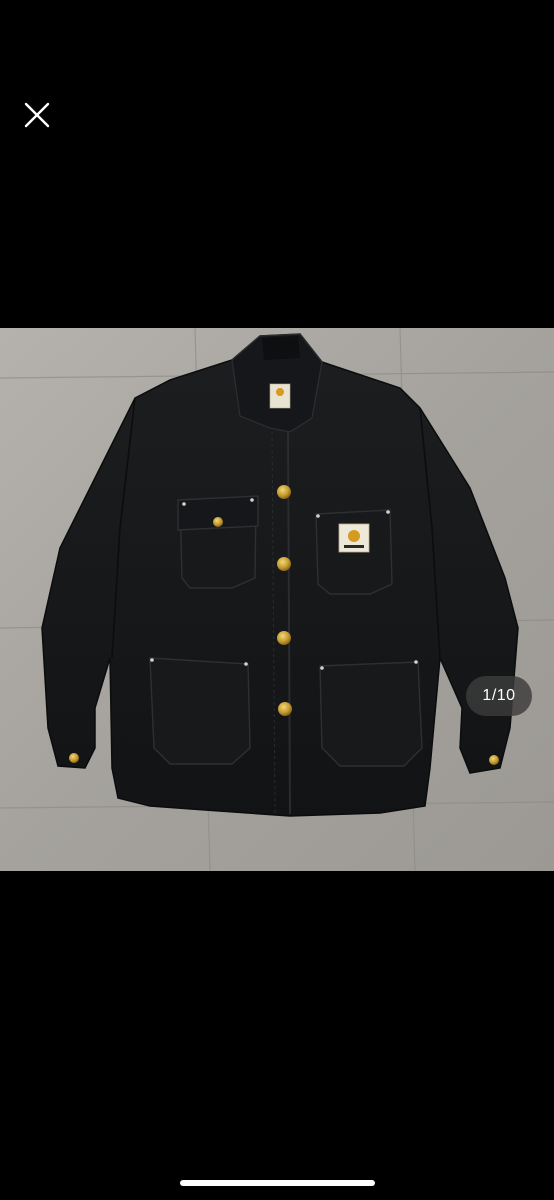 The image size is (554, 1200). I want to click on home-indicator, so click(277, 1183).